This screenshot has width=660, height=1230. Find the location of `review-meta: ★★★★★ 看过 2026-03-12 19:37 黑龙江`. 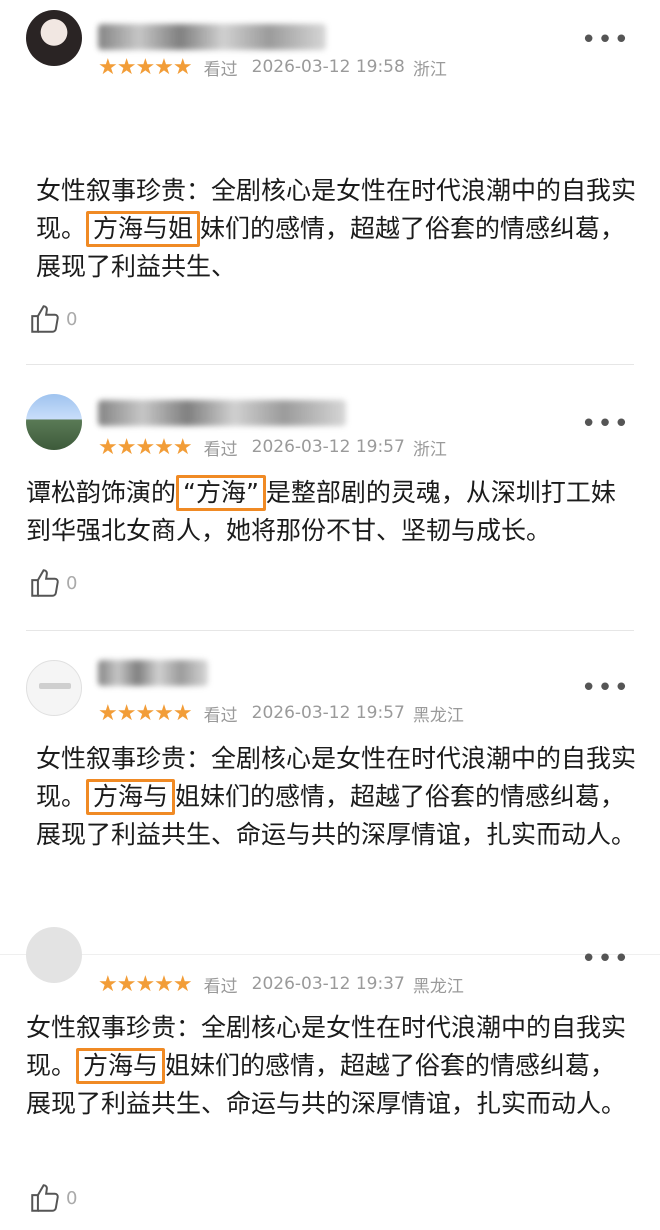

review-meta: ★★★★★ 看过 2026-03-12 19:37 黑龙江 is located at coordinates (281, 984).